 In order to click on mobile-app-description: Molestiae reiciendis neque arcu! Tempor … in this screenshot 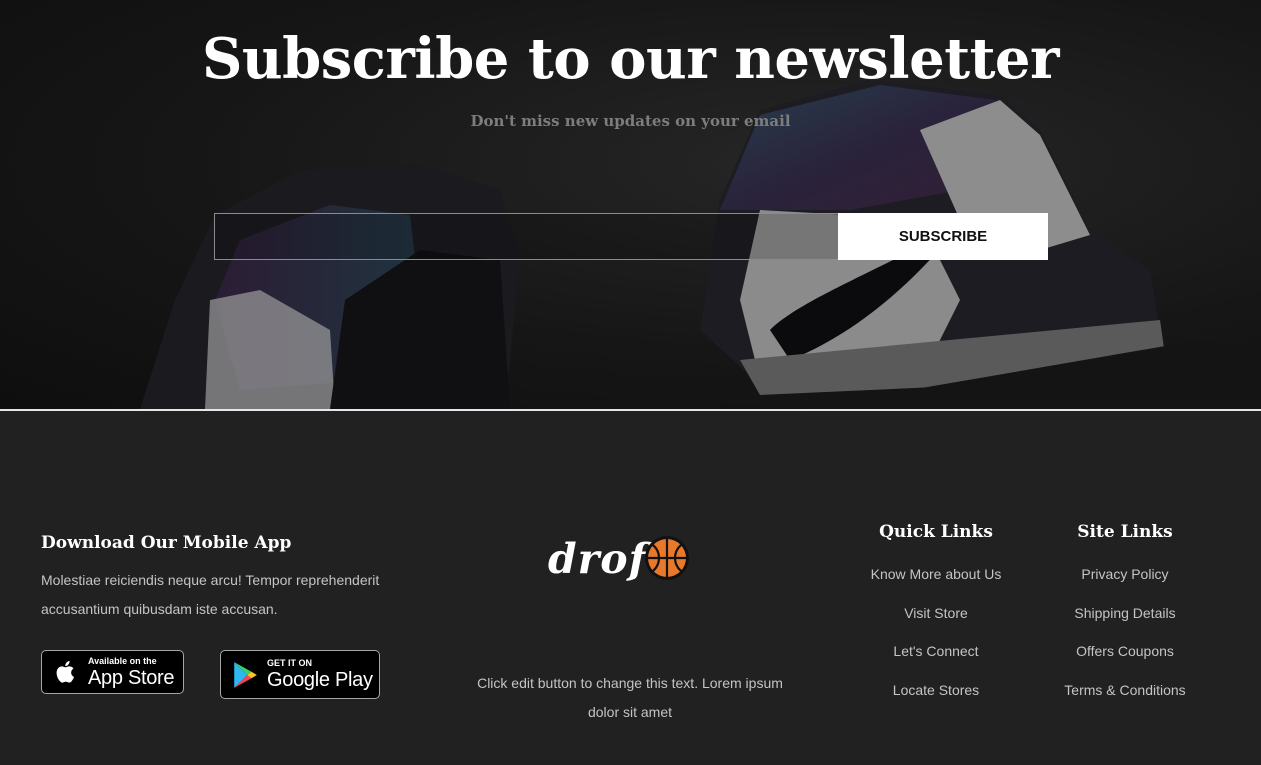, I will do `click(210, 594)`.